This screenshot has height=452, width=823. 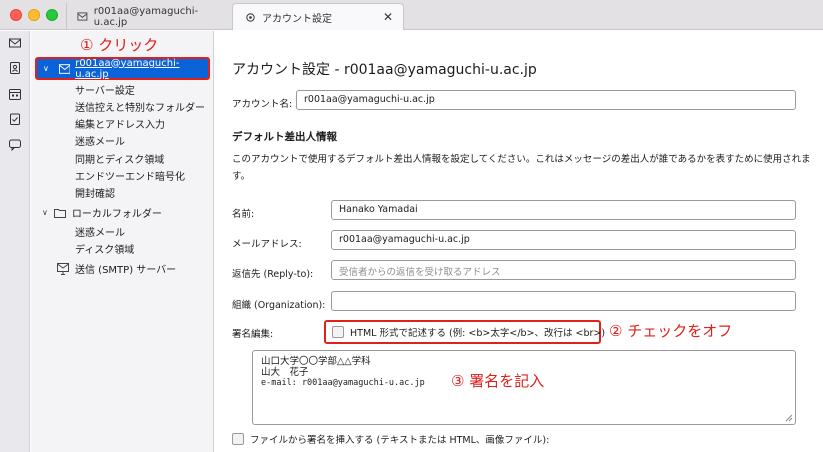 What do you see at coordinates (100, 231) in the screenshot?
I see `folder-item-local-junk: 迷惑メール` at bounding box center [100, 231].